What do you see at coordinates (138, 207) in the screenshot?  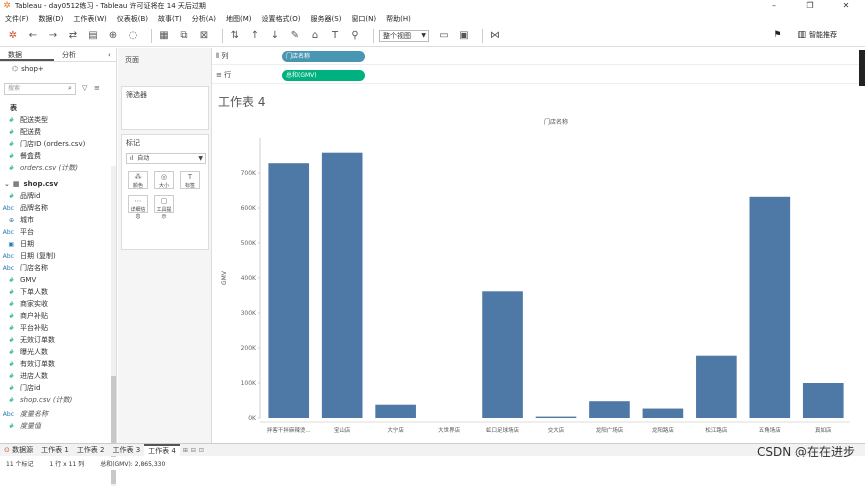 I see `detail-button: ⋯ 详细信息` at bounding box center [138, 207].